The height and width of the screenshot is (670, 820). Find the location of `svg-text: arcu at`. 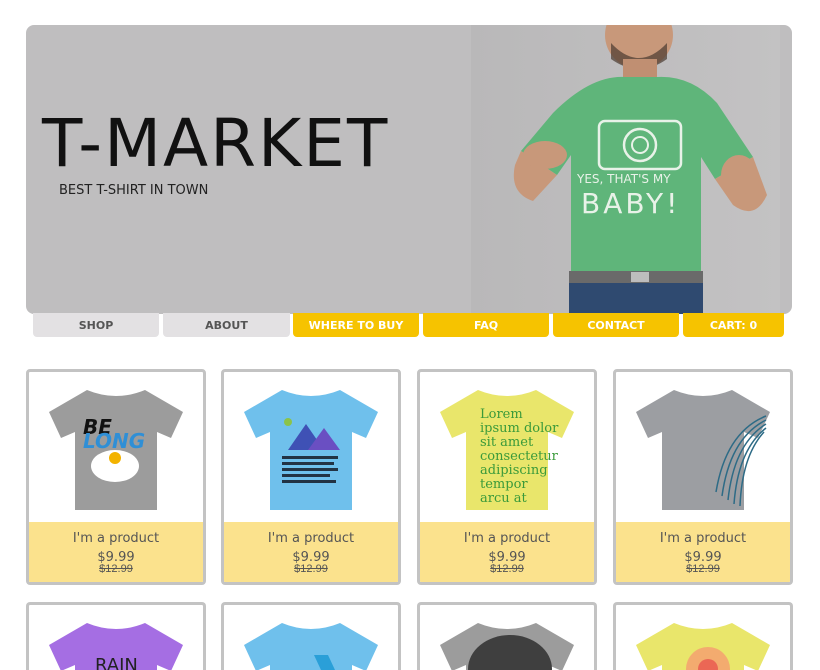

svg-text: arcu at is located at coordinates (504, 498).